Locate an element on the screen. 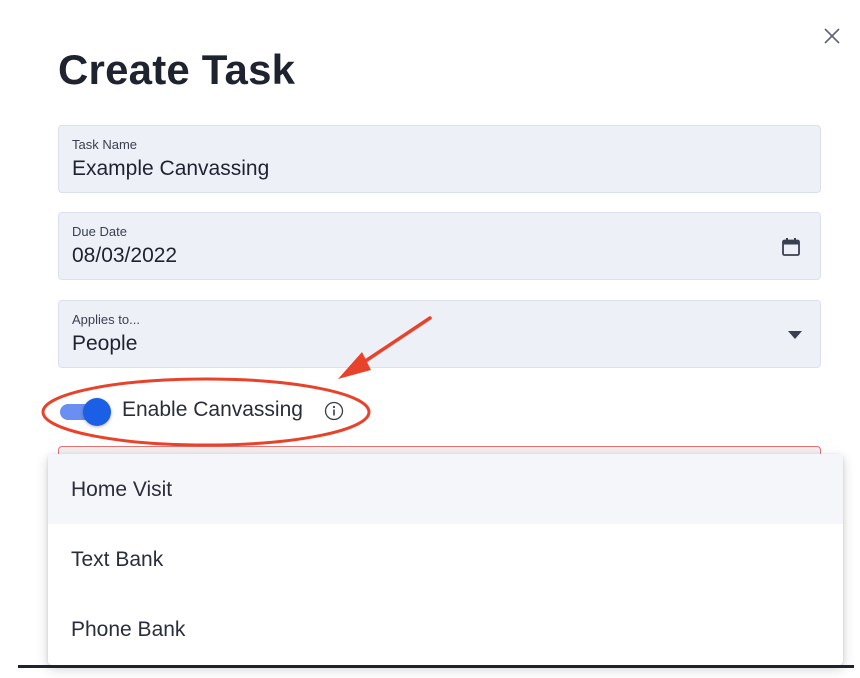 This screenshot has width=860, height=678. task-name-field: Task Name Example Canvassing is located at coordinates (439, 159).